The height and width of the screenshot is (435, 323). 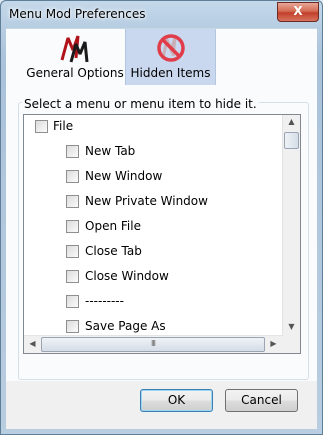 What do you see at coordinates (170, 48) in the screenshot?
I see `hidden-items-icon` at bounding box center [170, 48].